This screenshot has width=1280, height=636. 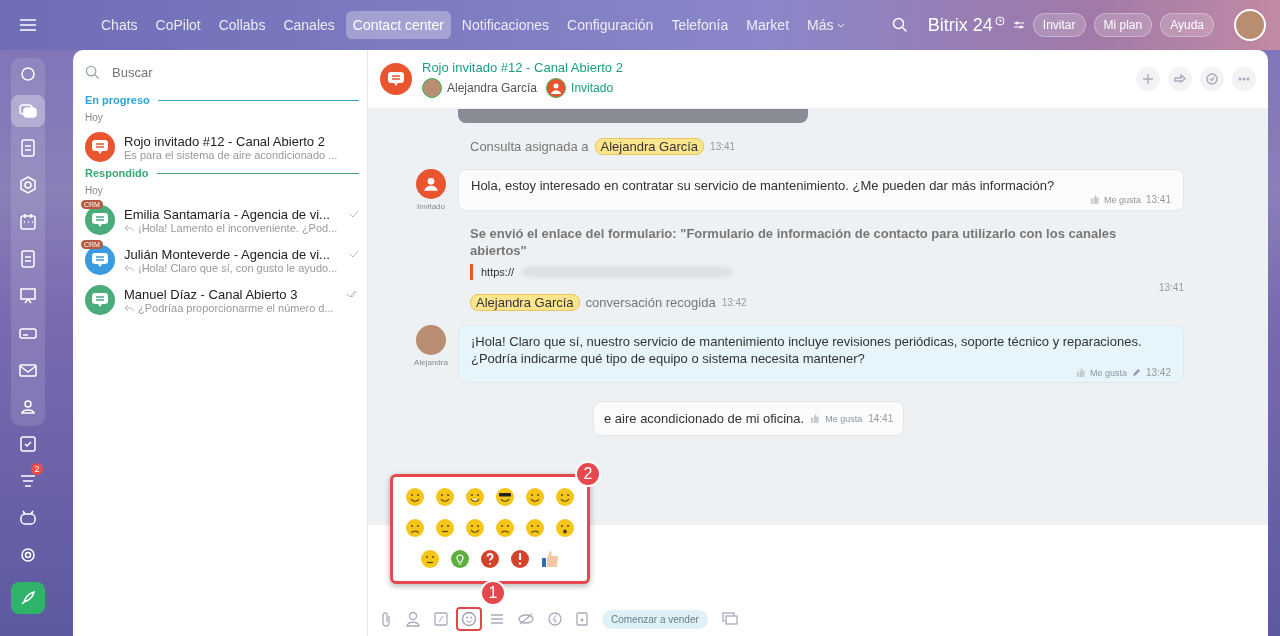 I want to click on message-text: e aire acondicionado de mi oficina., so click(x=704, y=418).